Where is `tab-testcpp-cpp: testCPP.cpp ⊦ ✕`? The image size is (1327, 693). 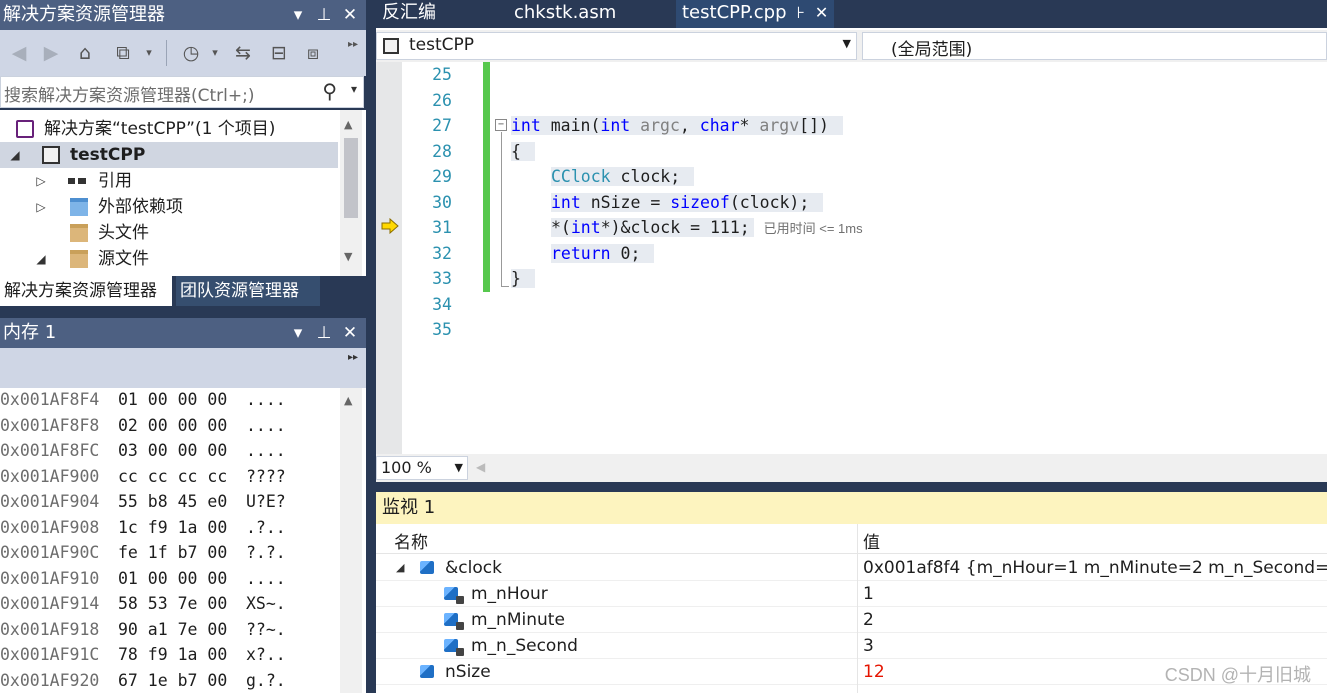 tab-testcpp-cpp: testCPP.cpp ⊦ ✕ is located at coordinates (755, 14).